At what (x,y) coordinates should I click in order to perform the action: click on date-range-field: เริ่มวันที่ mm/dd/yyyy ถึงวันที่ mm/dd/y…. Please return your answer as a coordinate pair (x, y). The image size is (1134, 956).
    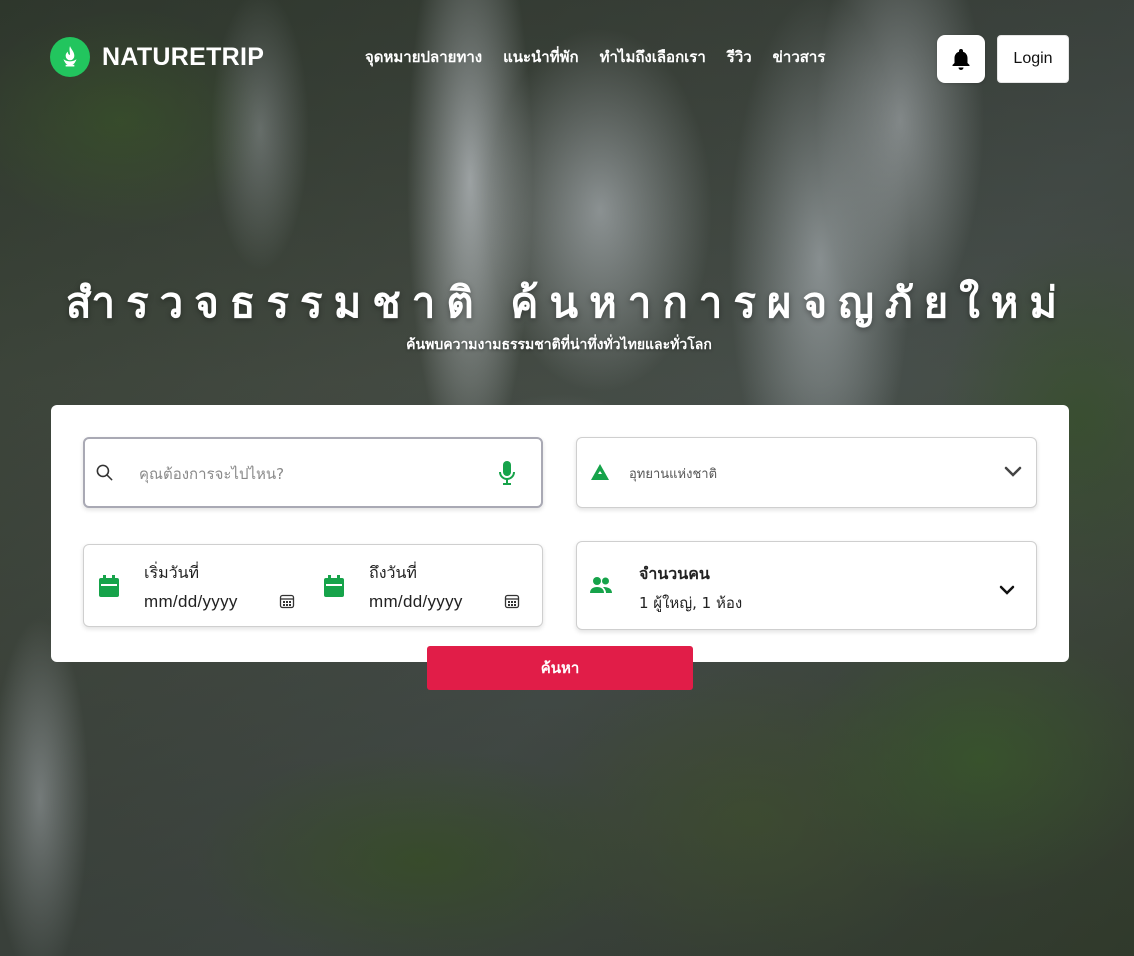
    Looking at the image, I should click on (313, 585).